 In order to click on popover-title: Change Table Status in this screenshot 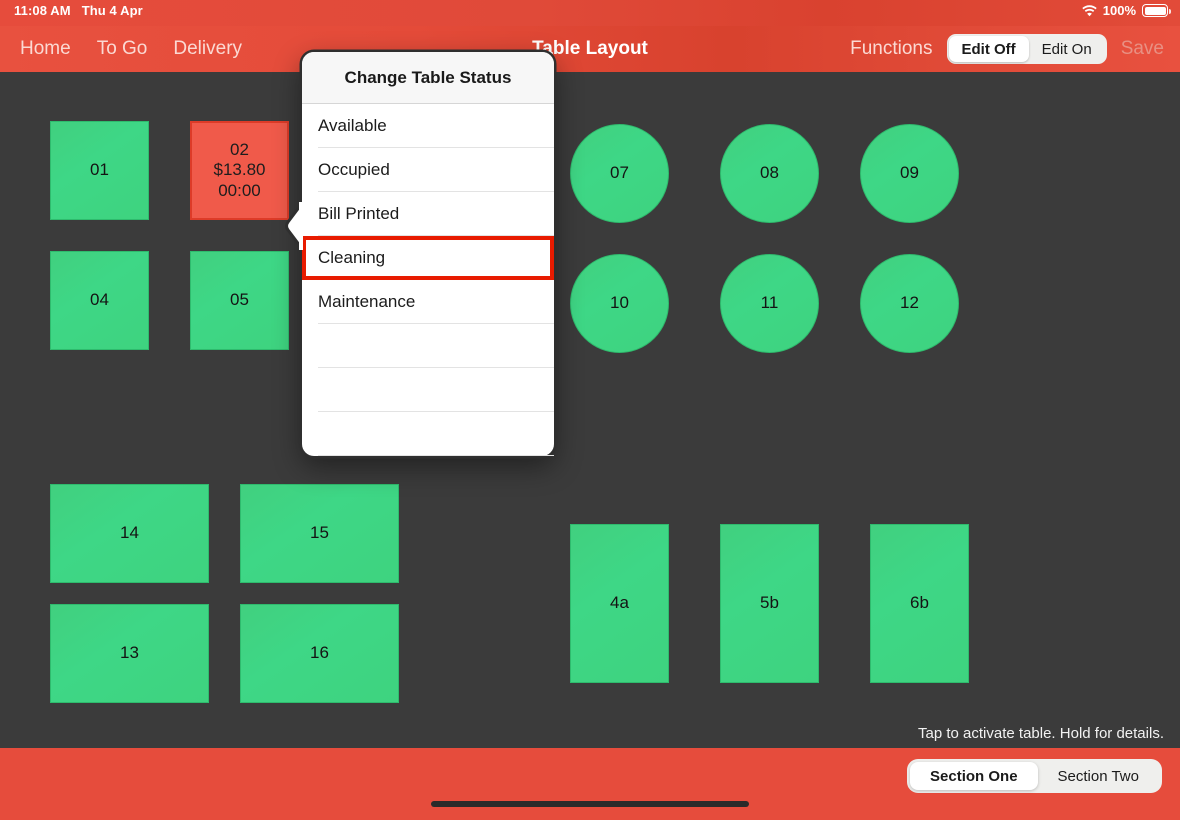, I will do `click(428, 78)`.